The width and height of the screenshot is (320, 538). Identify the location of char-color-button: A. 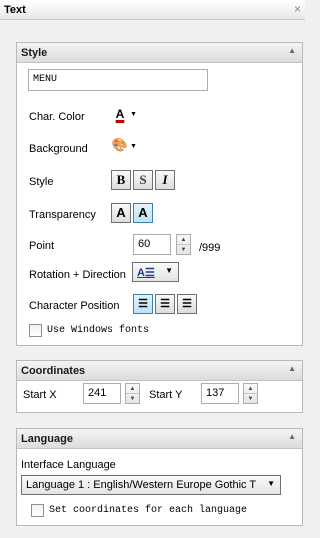
(120, 115).